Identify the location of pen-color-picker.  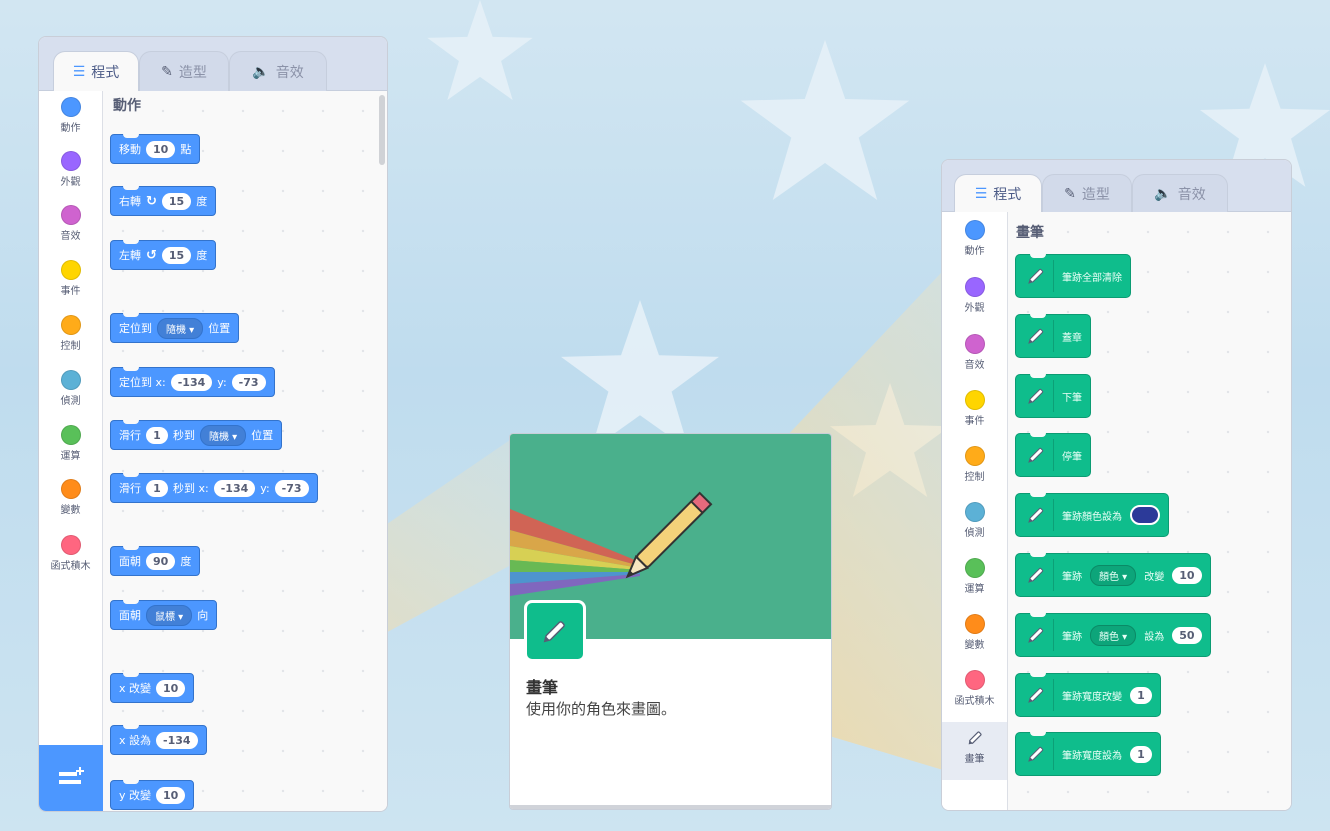
(1145, 515).